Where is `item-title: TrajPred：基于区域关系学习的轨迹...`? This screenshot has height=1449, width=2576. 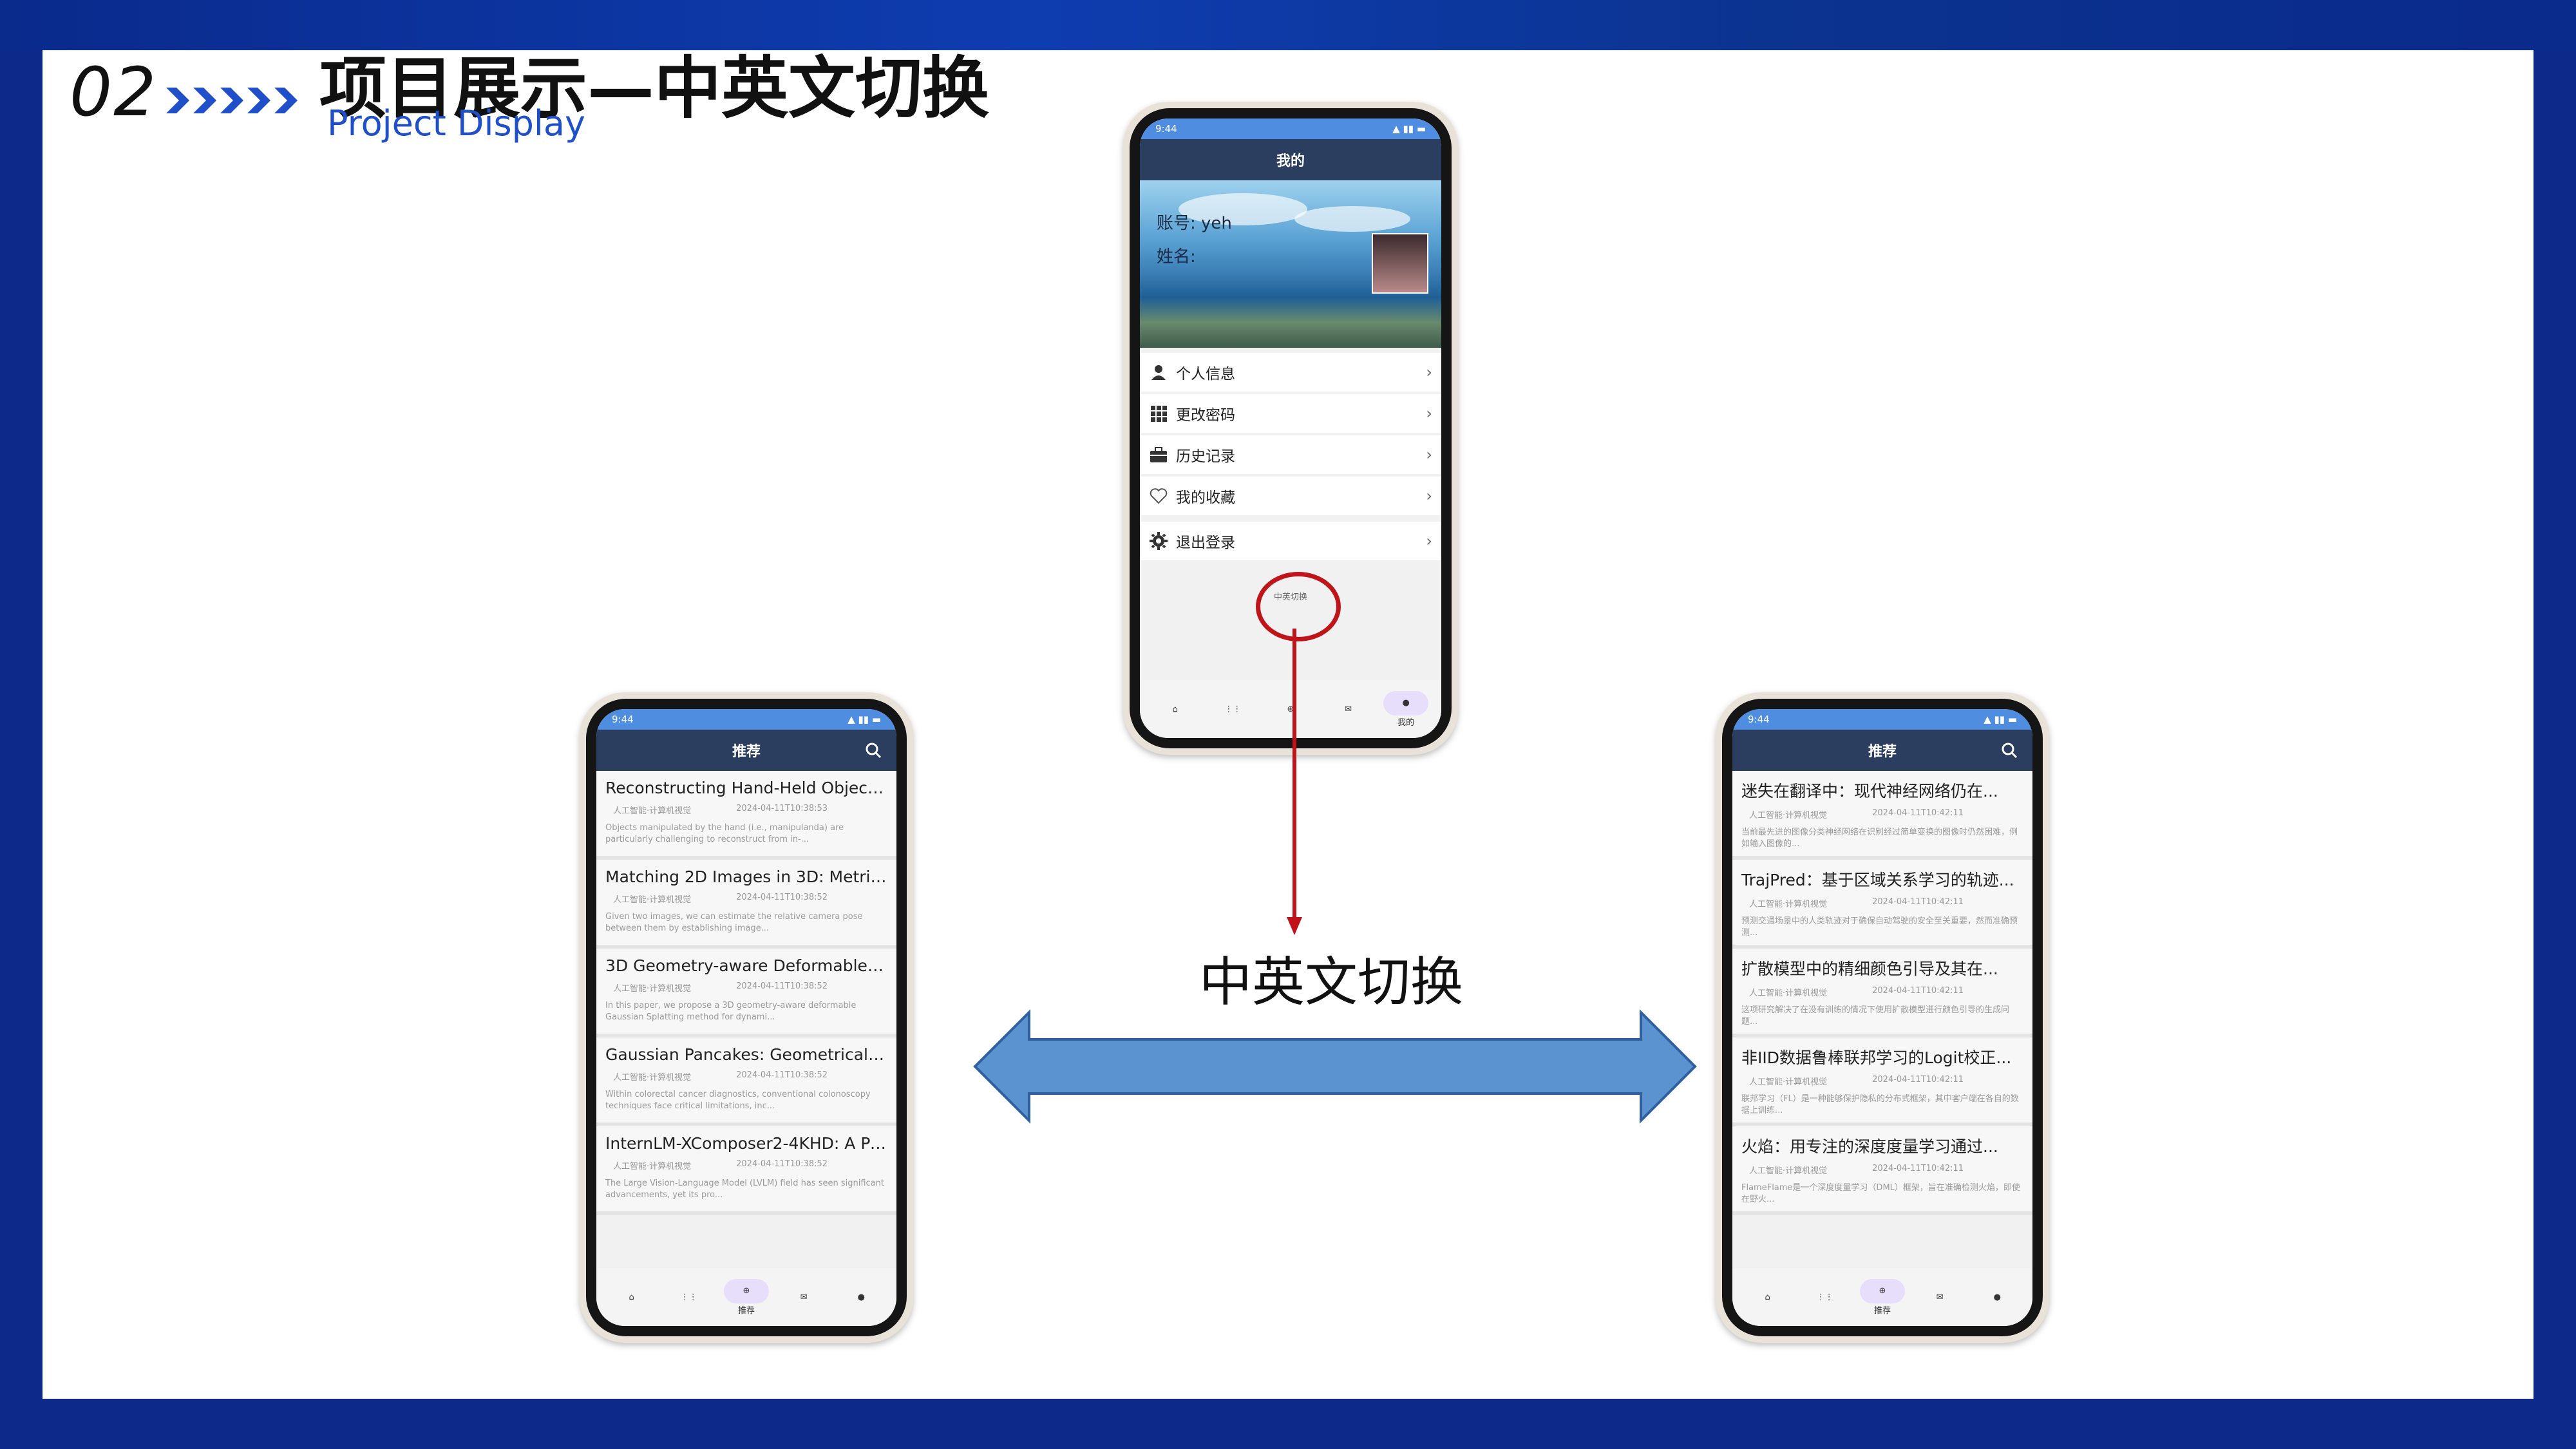 item-title: TrajPred：基于区域关系学习的轨迹... is located at coordinates (1878, 880).